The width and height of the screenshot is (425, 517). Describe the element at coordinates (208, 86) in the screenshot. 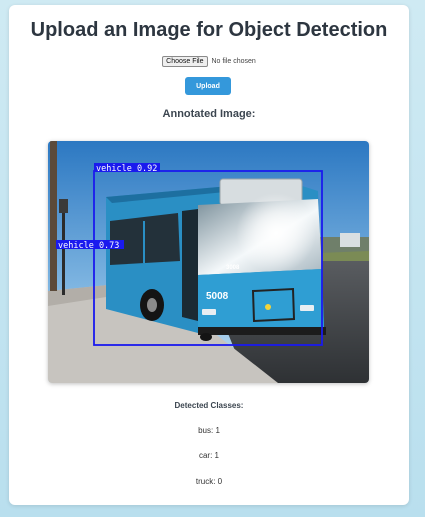

I see `upload-button: Upload` at that location.